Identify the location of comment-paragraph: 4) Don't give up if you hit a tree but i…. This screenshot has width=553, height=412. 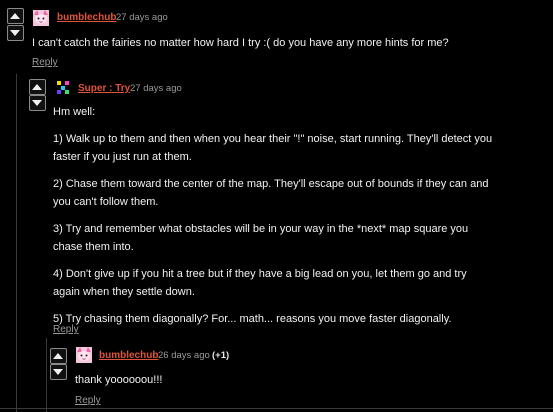
(260, 283).